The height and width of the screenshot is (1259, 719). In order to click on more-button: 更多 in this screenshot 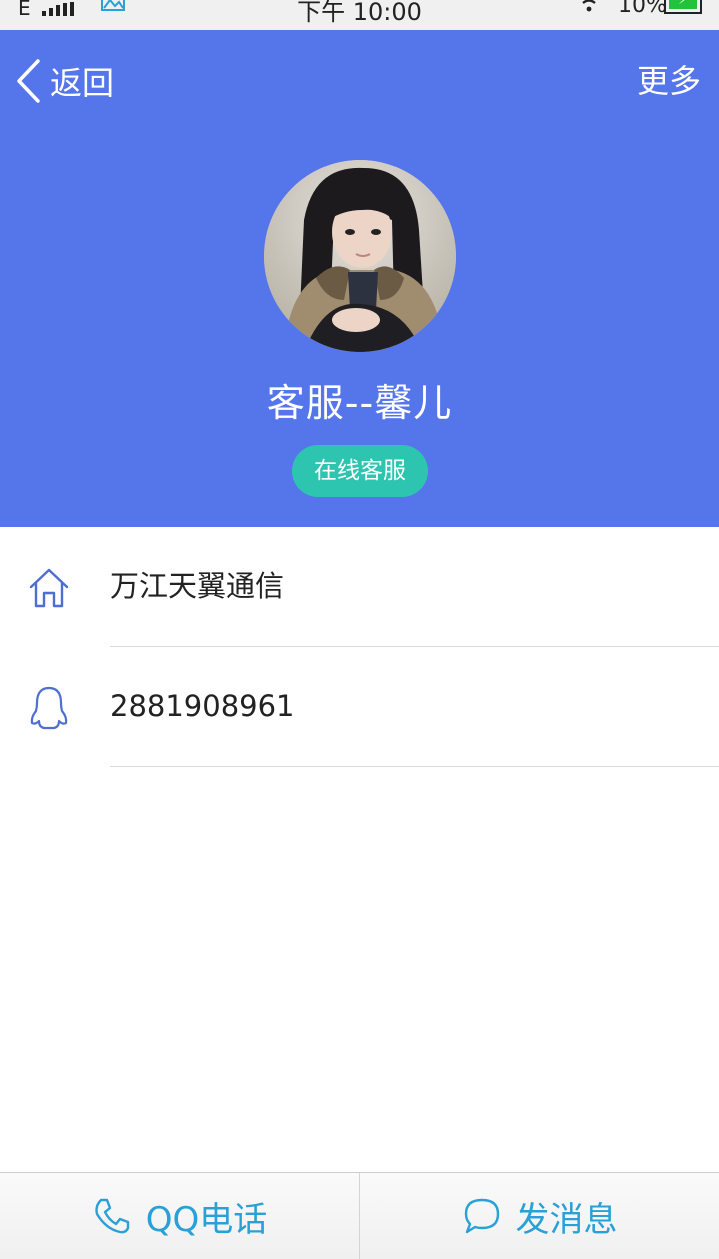, I will do `click(669, 81)`.